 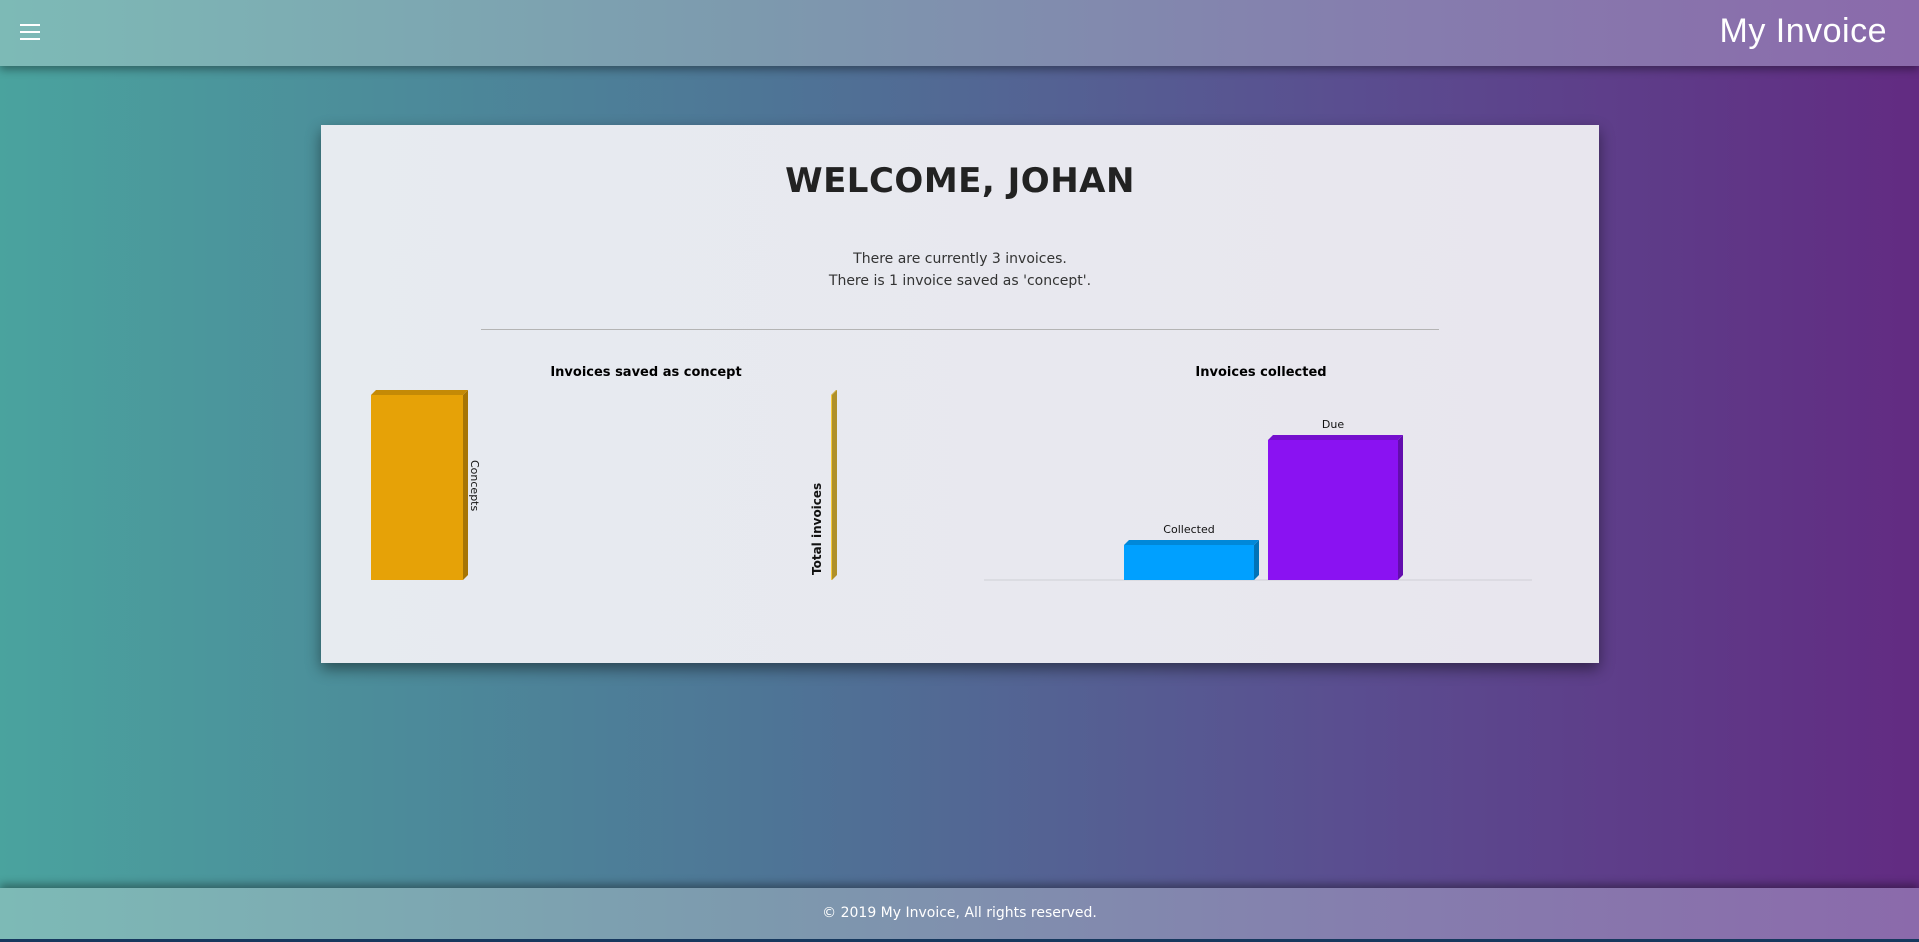 What do you see at coordinates (960, 259) in the screenshot?
I see `invoice-count-text: There are currently 3 invoices.` at bounding box center [960, 259].